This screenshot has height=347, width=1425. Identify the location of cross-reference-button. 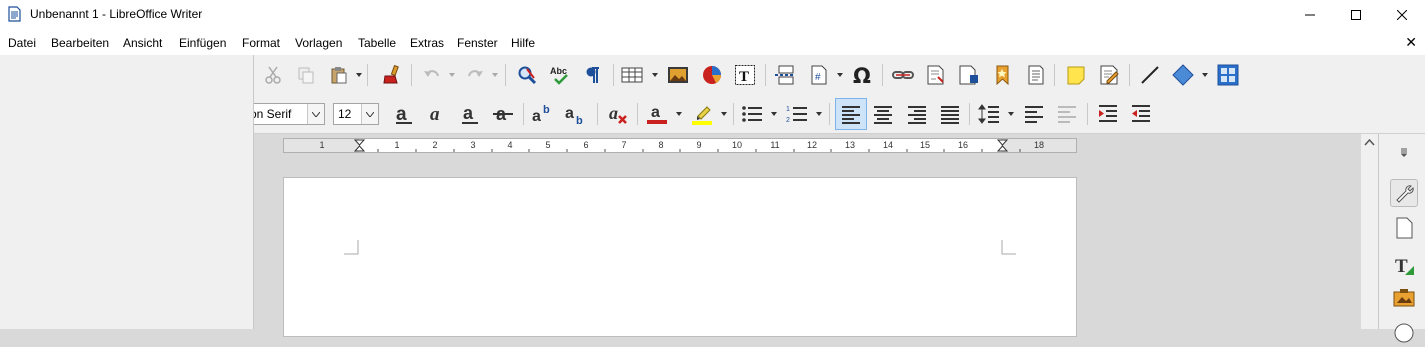
(1036, 75).